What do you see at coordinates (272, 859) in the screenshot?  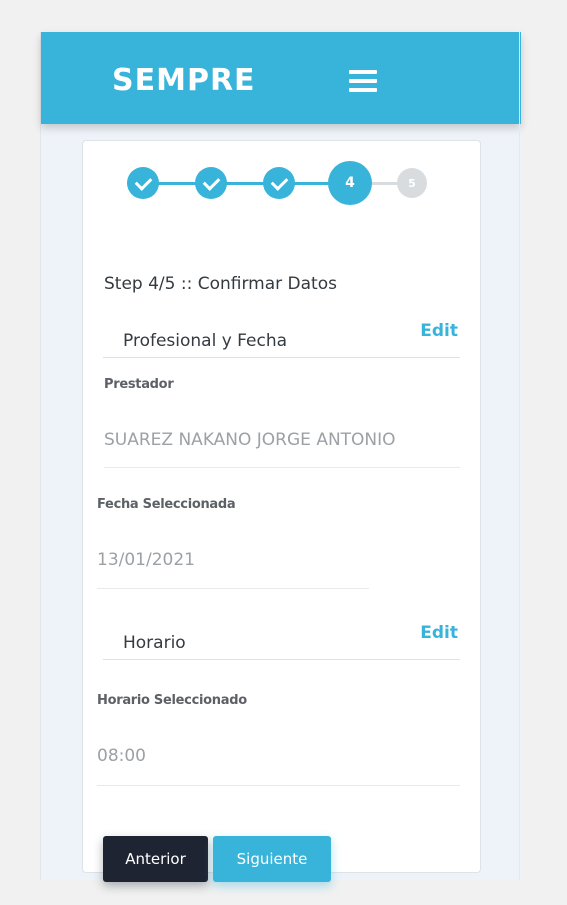 I see `next-button: Siguiente` at bounding box center [272, 859].